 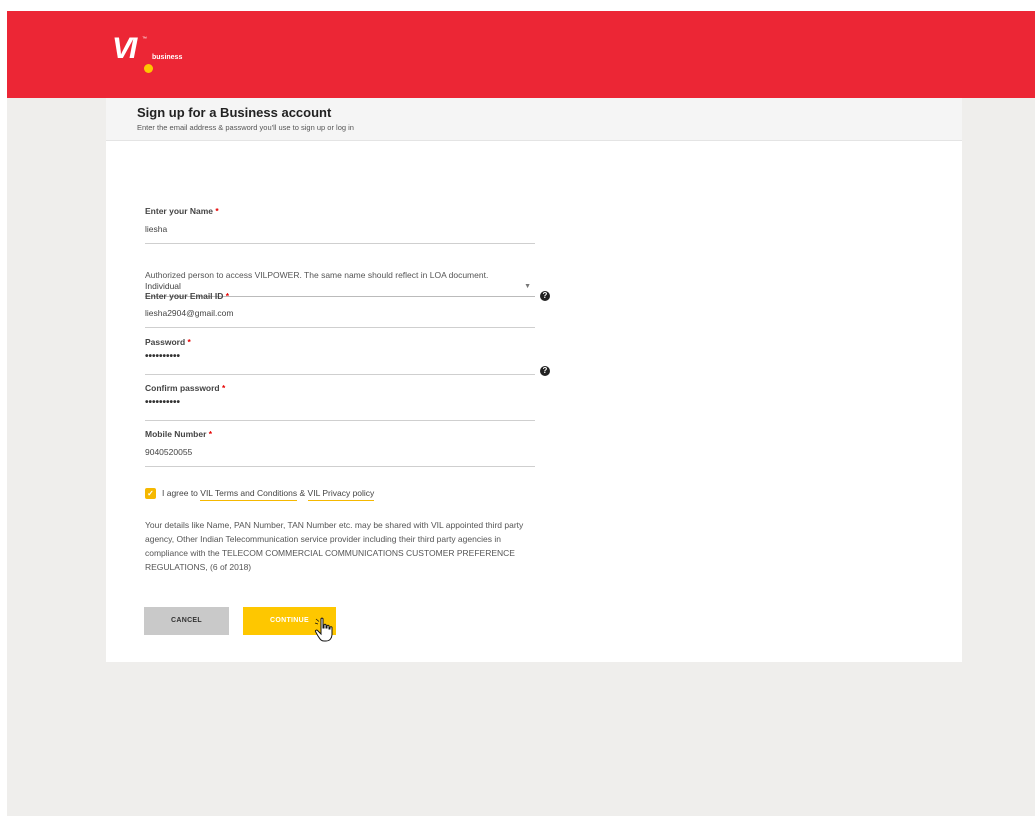 What do you see at coordinates (340, 225) in the screenshot?
I see `name-field: Enter your Name * liesha` at bounding box center [340, 225].